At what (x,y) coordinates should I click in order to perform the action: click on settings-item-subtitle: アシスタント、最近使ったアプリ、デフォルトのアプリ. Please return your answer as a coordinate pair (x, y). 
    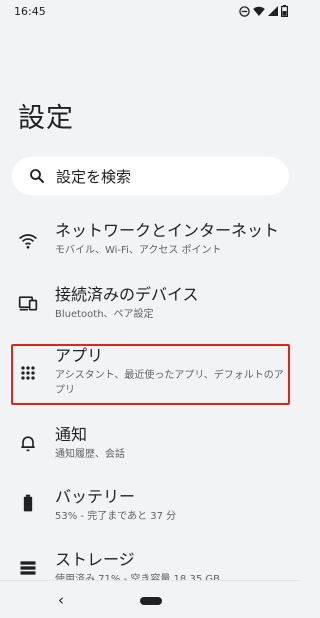
    Looking at the image, I should click on (169, 383).